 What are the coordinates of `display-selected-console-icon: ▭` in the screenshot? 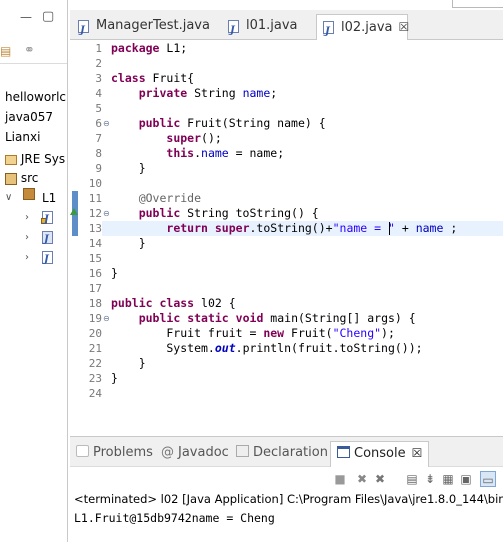 It's located at (488, 479).